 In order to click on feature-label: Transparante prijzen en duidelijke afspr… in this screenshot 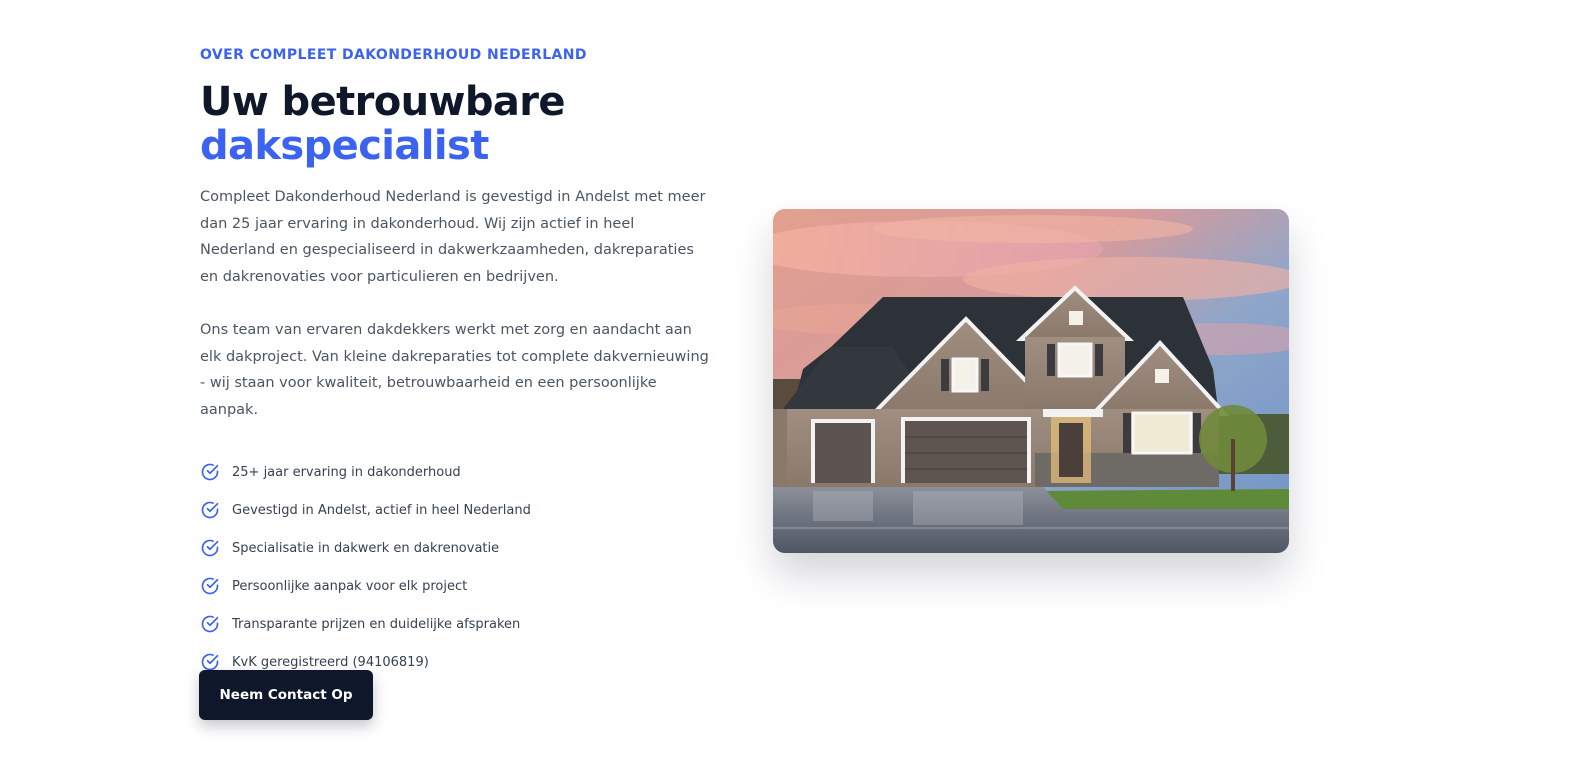, I will do `click(376, 624)`.